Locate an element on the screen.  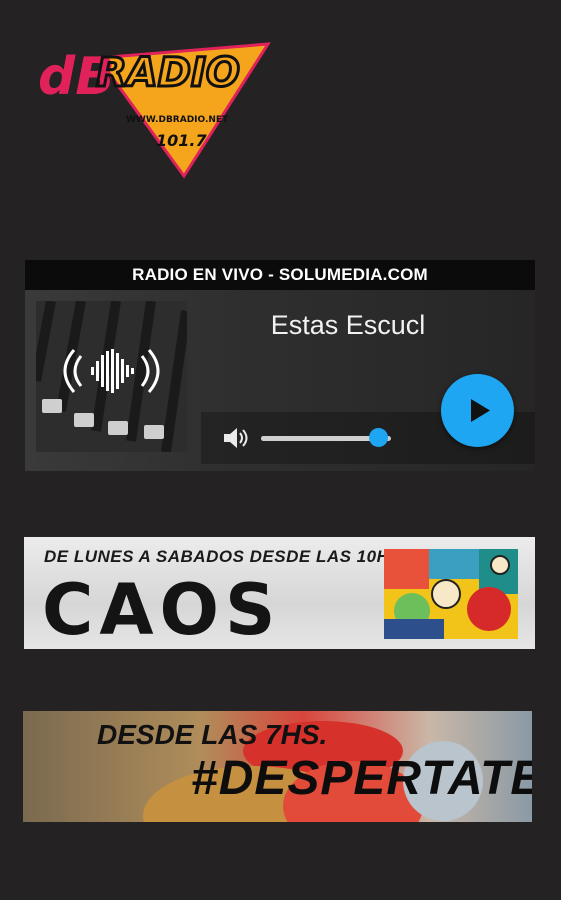
despertate-schedule-text: DESDE LAS 7HS. is located at coordinates (212, 734).